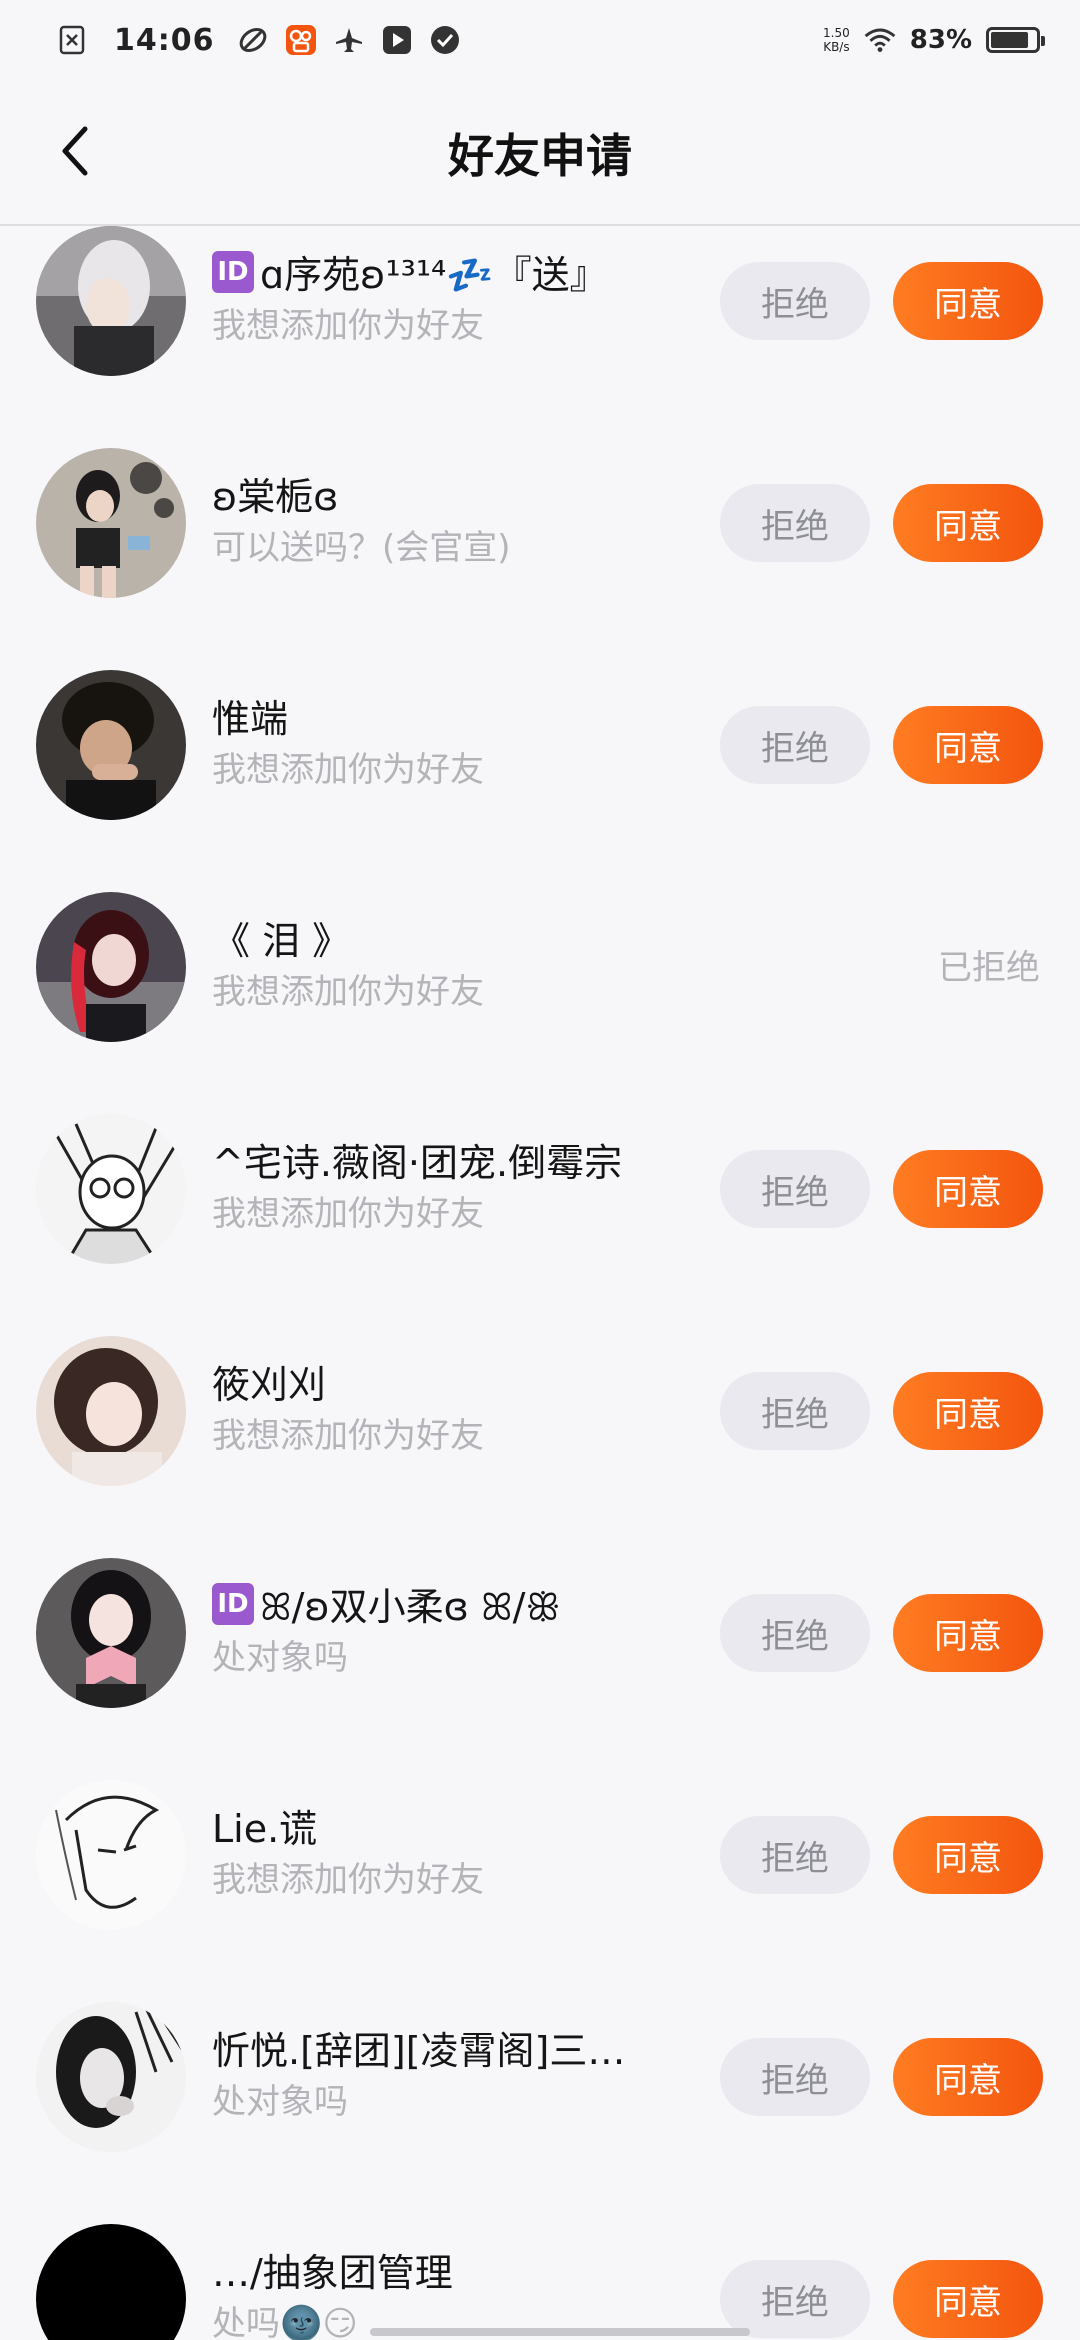  I want to click on request-name: ^宅诗.薇阁·团宠.倒霉宗, so click(452, 1159).